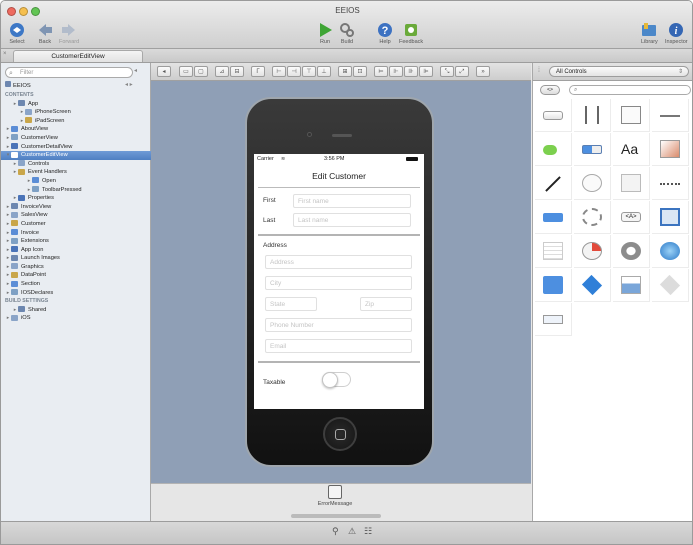  What do you see at coordinates (135, 70) in the screenshot?
I see `filter-clear-icon: ◂` at bounding box center [135, 70].